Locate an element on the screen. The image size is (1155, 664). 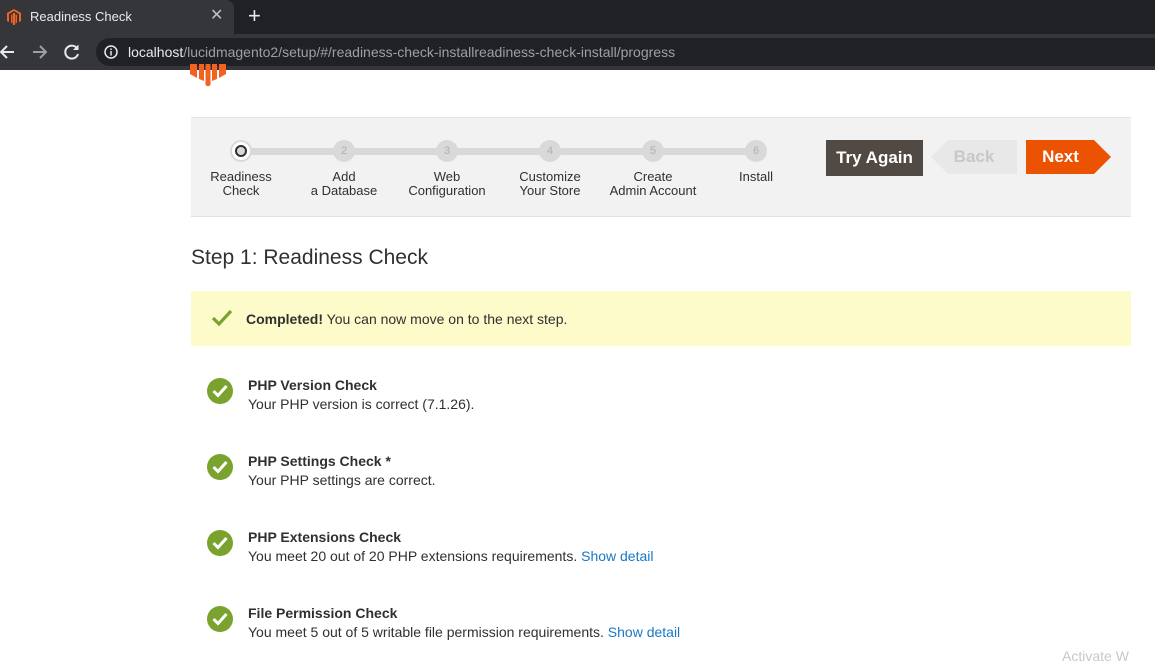
progress-track is located at coordinates (498, 151).